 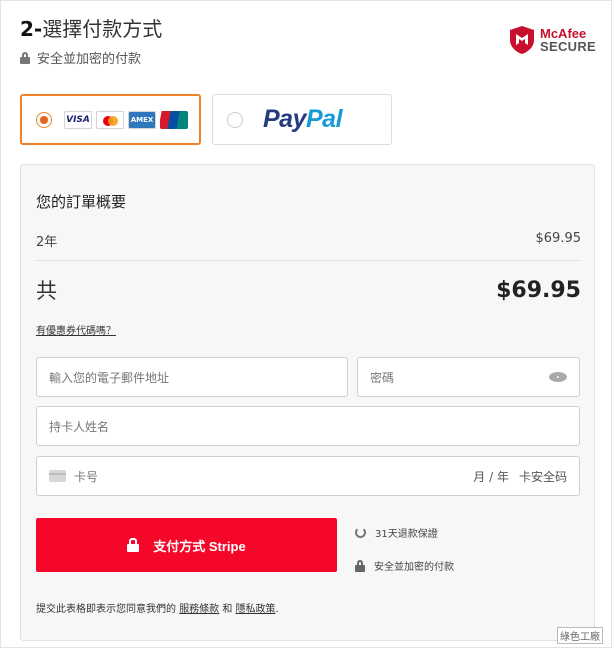 What do you see at coordinates (308, 426) in the screenshot?
I see `cardholder-name-field: 持卡人姓名` at bounding box center [308, 426].